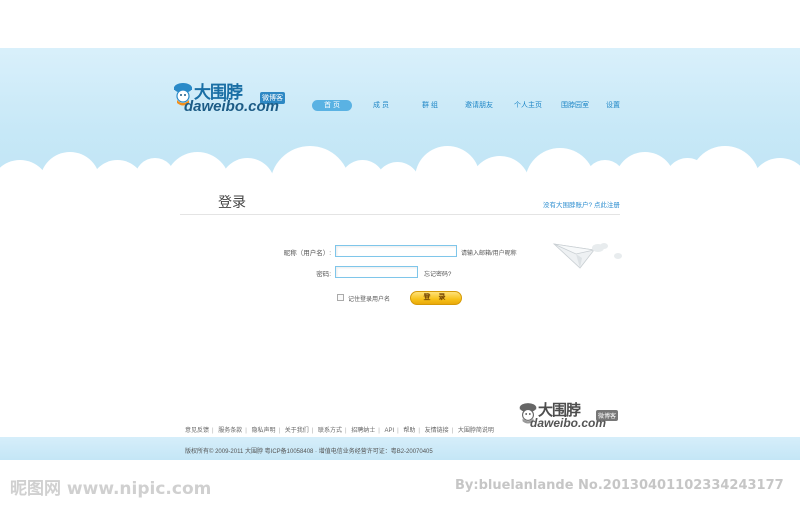 The height and width of the screenshot is (505, 800). Describe the element at coordinates (476, 431) in the screenshot. I see `footer-link-intro: 大围脖简说明` at that location.